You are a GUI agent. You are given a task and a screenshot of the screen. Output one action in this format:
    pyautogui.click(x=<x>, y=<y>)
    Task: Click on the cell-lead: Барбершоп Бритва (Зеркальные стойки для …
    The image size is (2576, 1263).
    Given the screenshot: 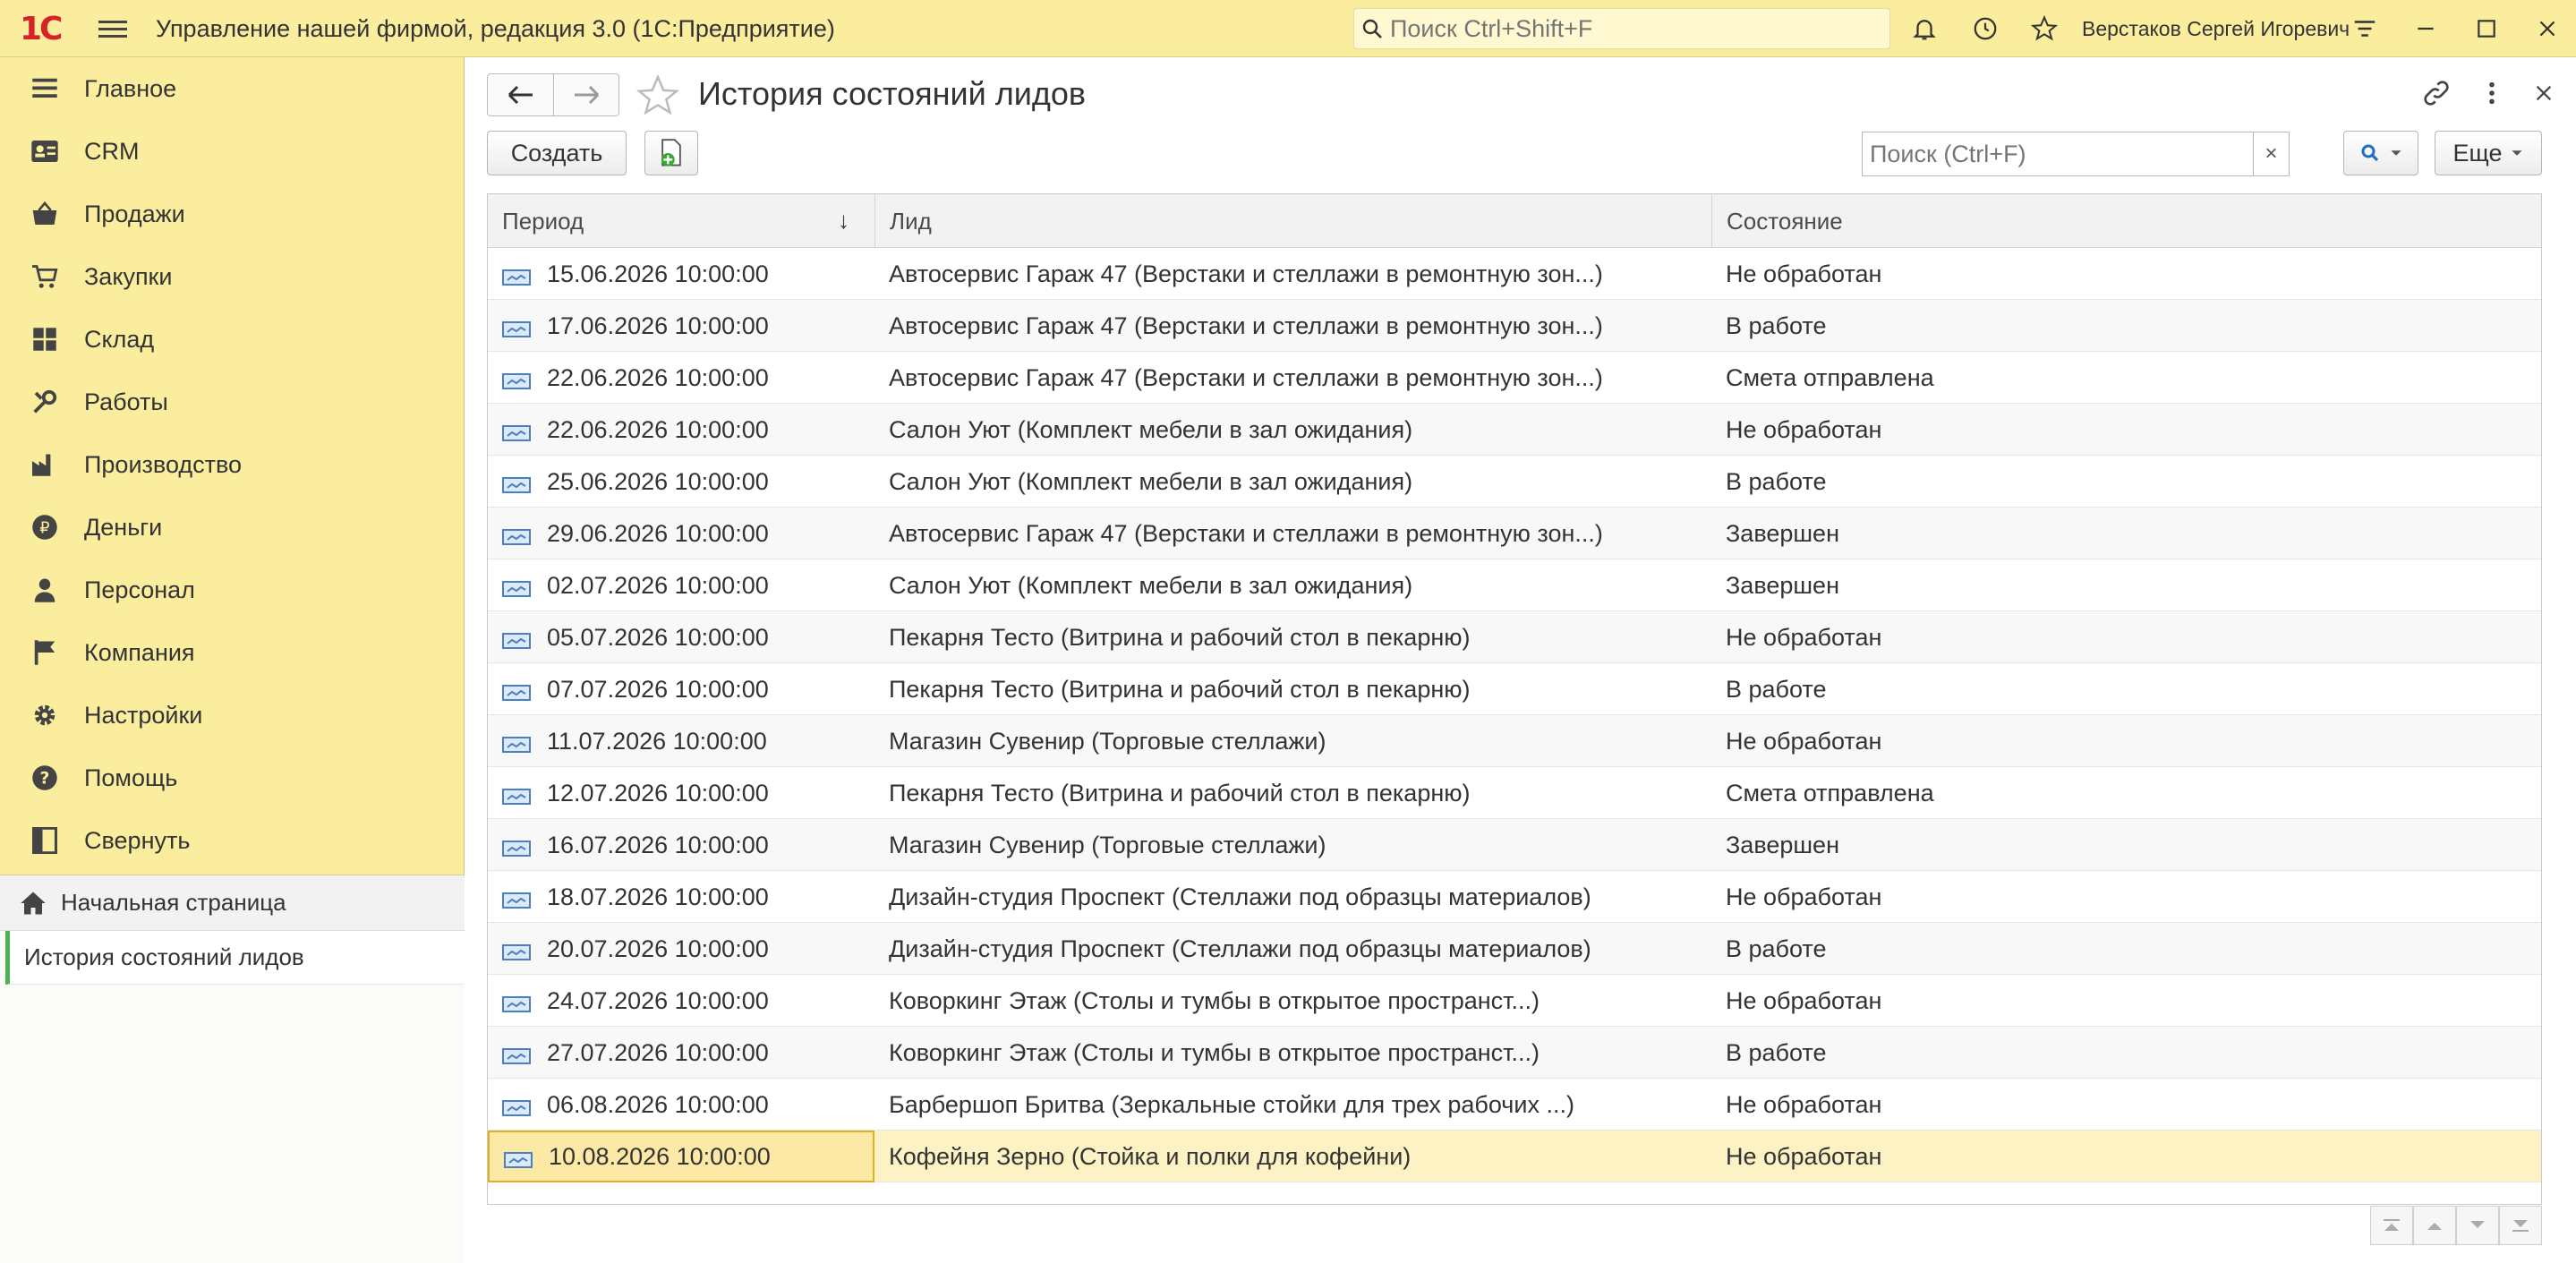 What is the action you would take?
    pyautogui.click(x=1292, y=1105)
    